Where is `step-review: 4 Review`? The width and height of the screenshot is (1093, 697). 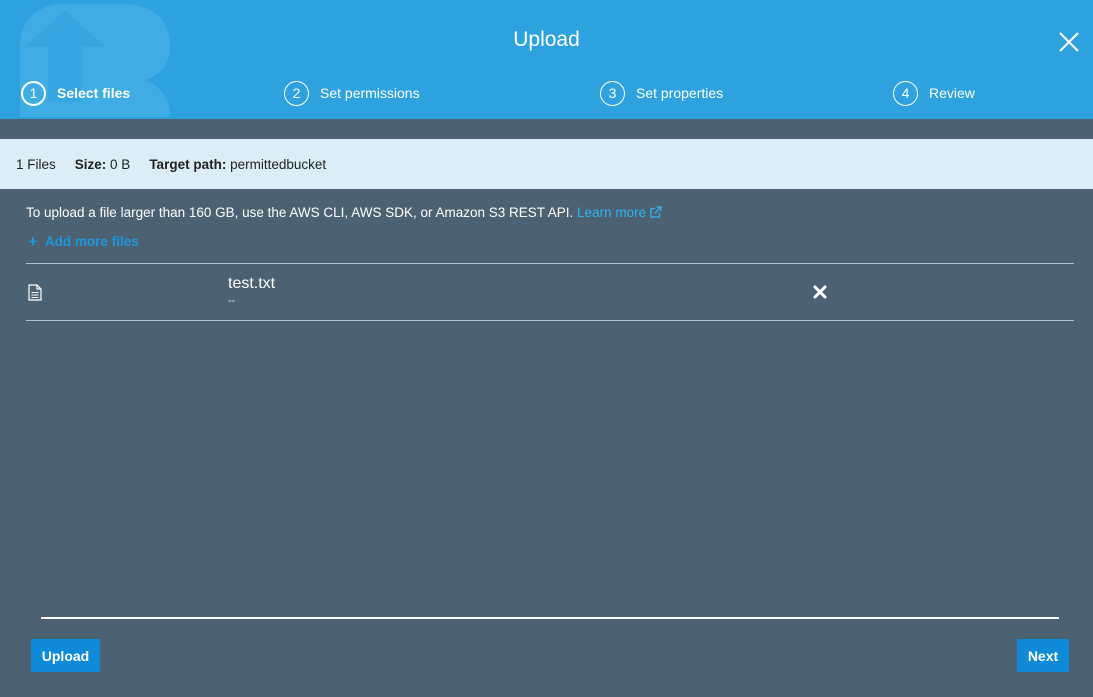
step-review: 4 Review is located at coordinates (934, 93).